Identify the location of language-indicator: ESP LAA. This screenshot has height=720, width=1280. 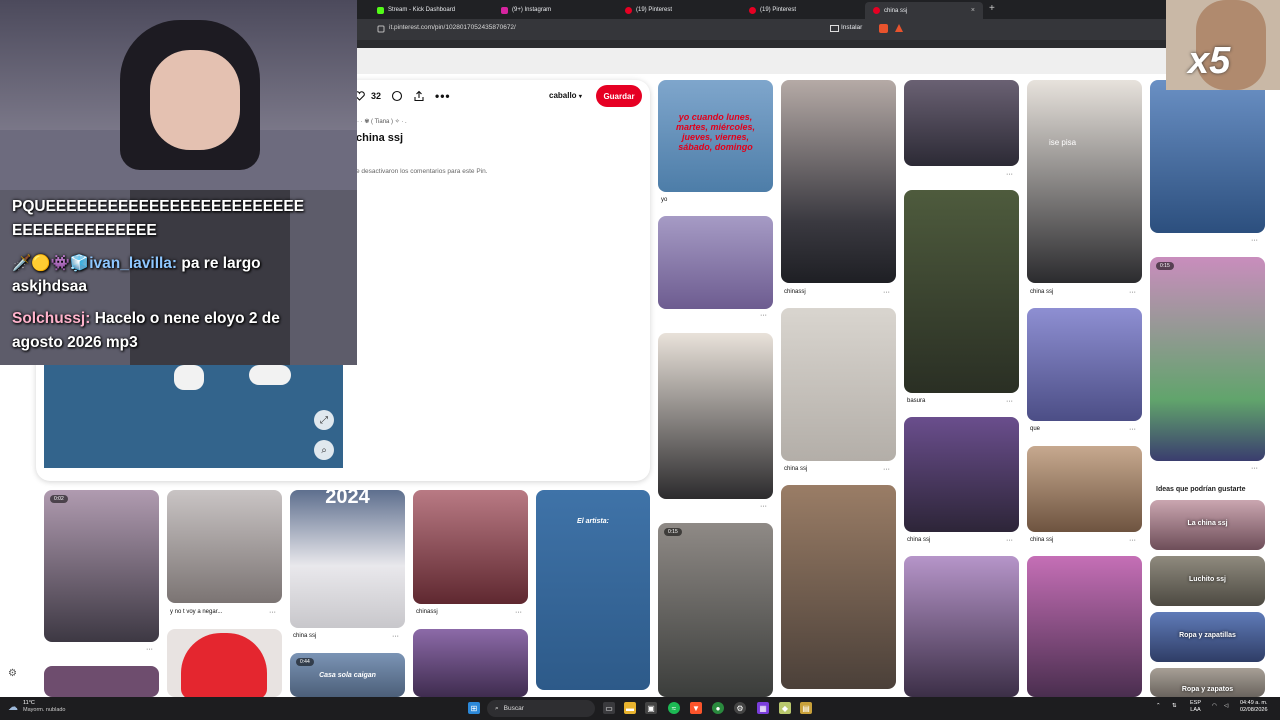
(1195, 707).